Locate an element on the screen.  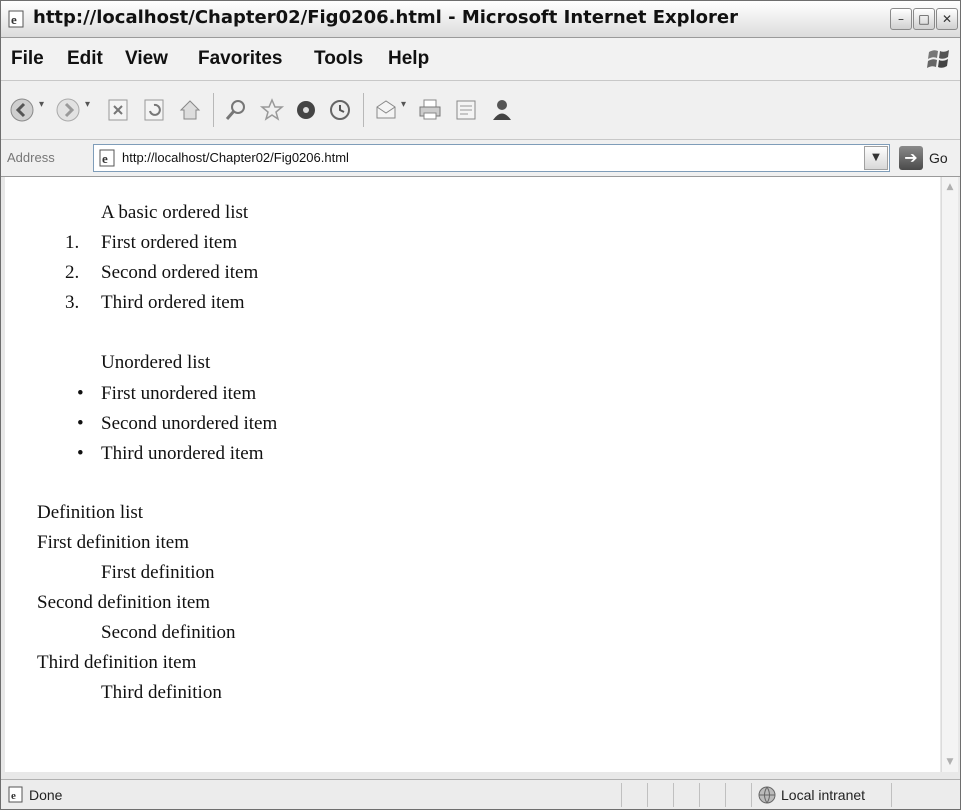
mail-dropdown-icon: ▾ is located at coordinates (403, 104).